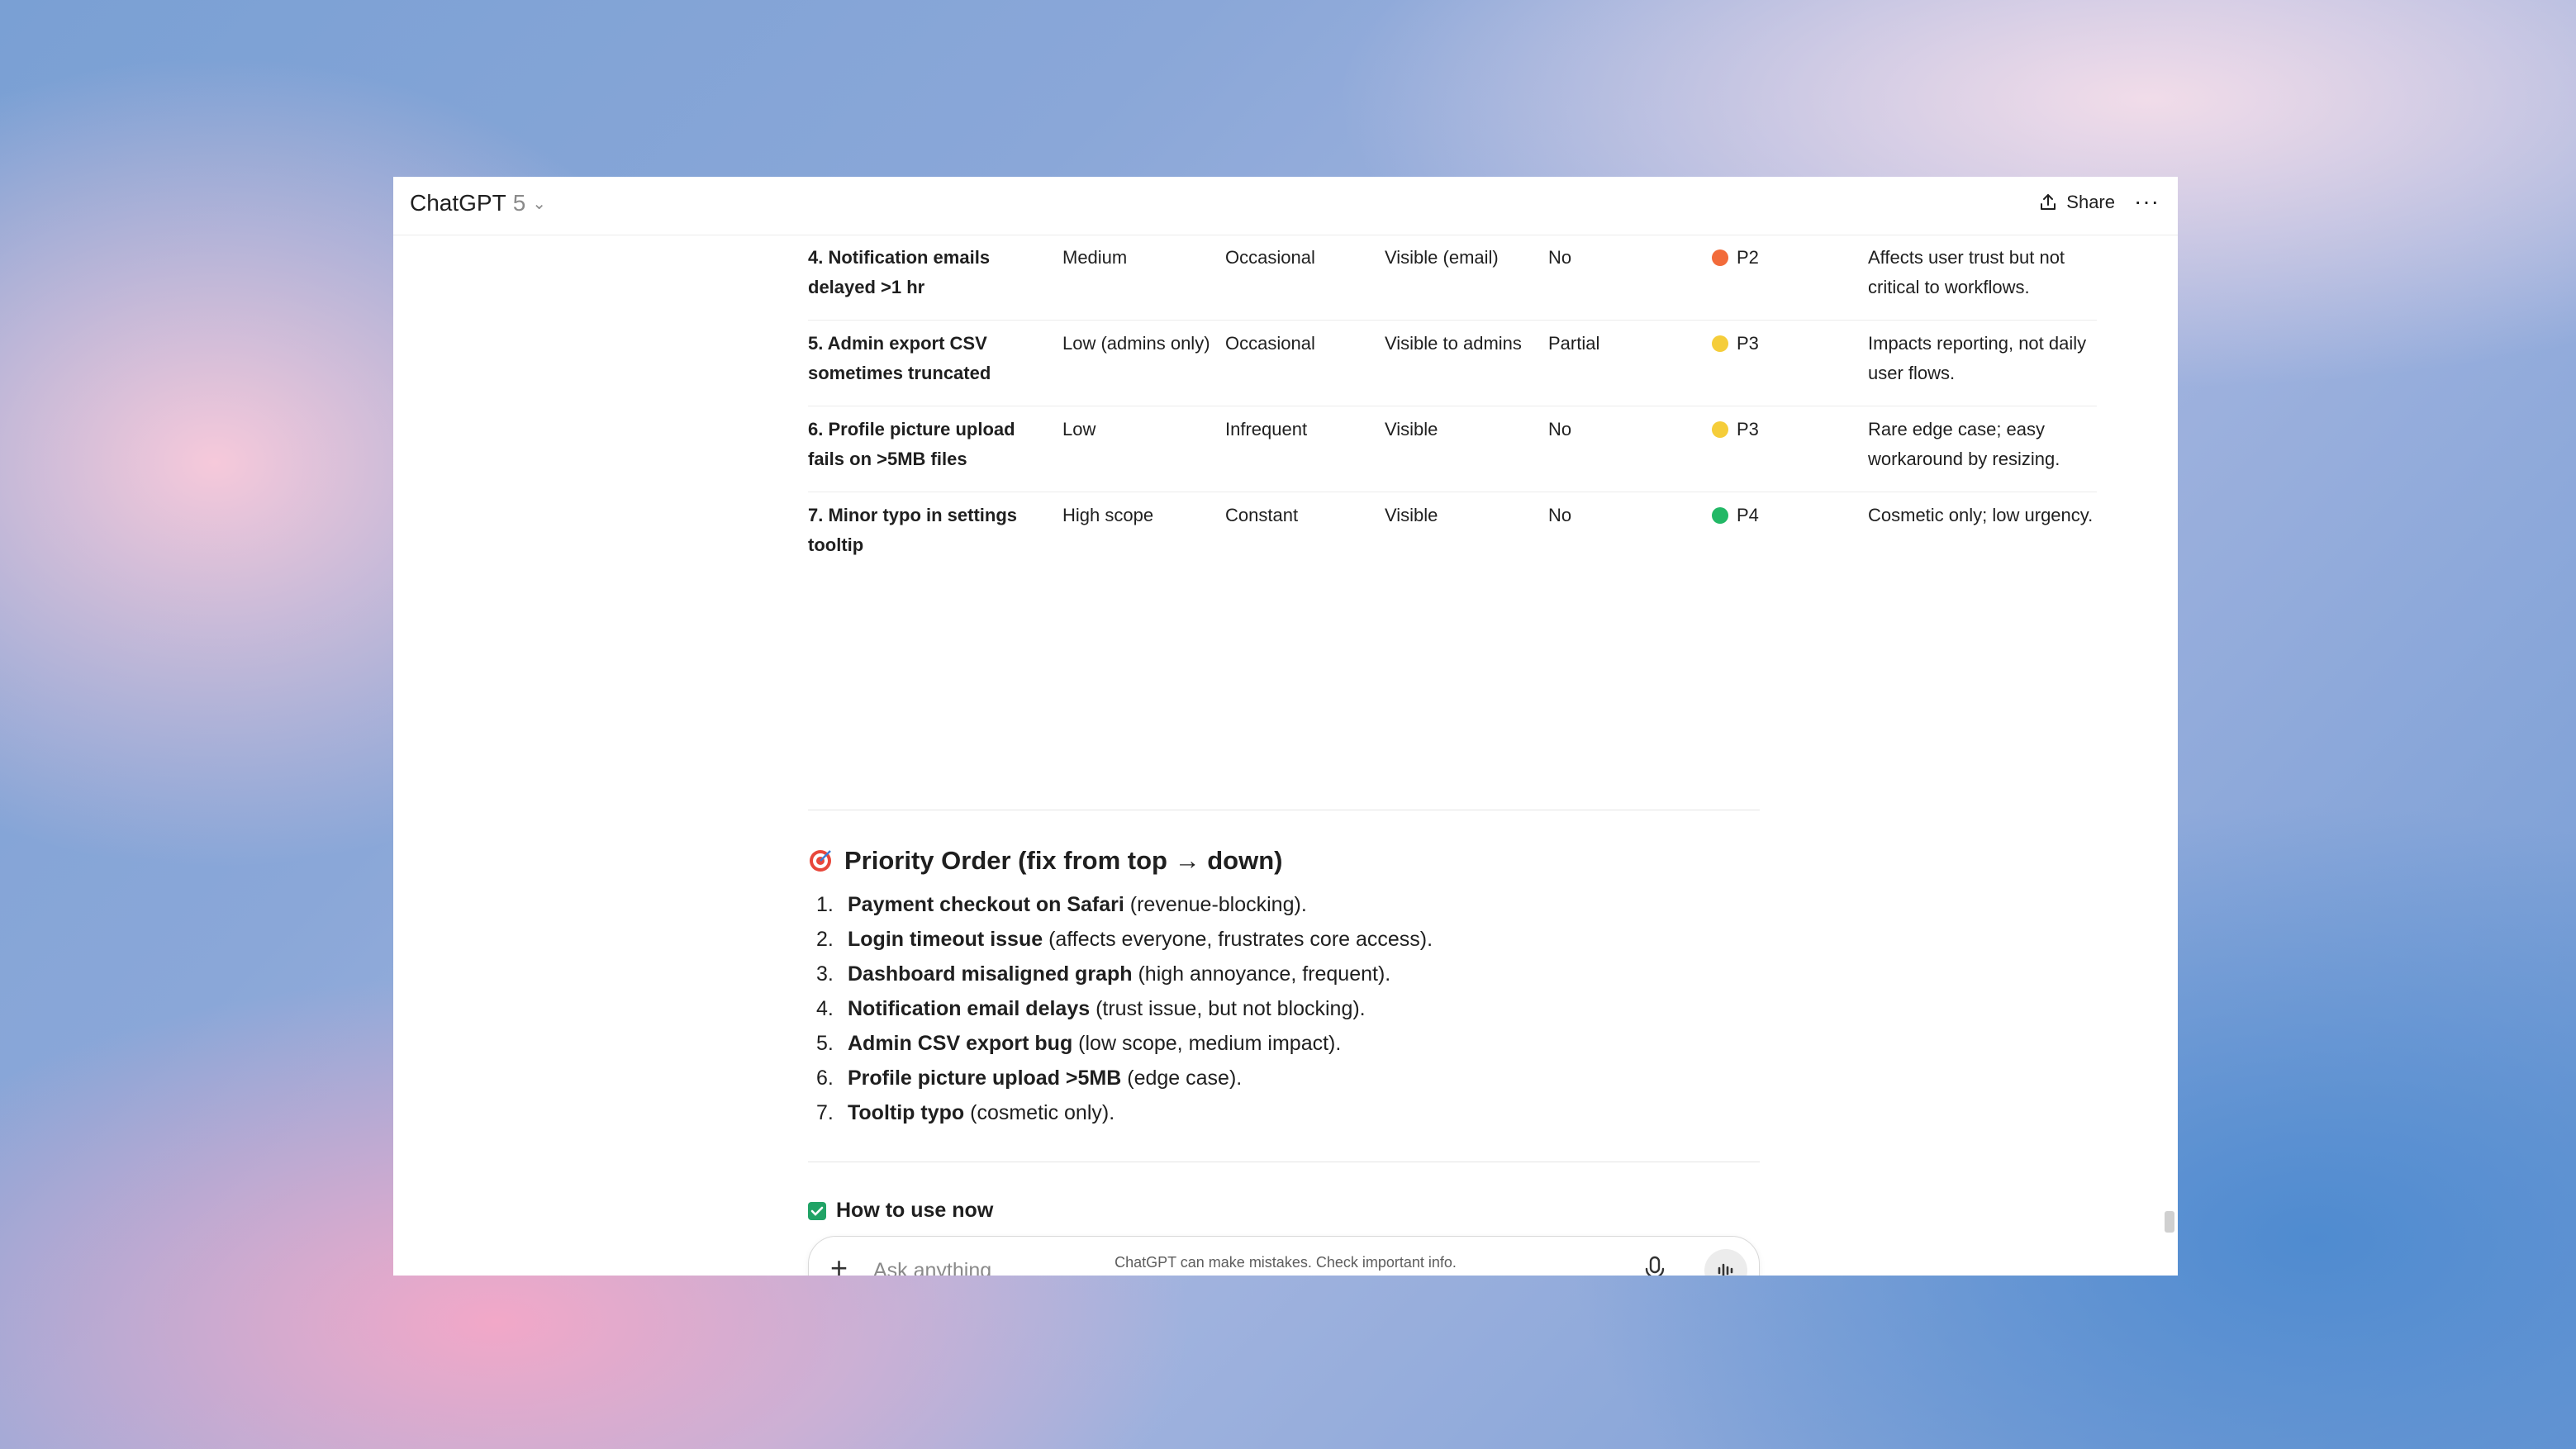 Image resolution: width=2576 pixels, height=1449 pixels. I want to click on cell-issue: 4. Notification emails delayed >1 hr, so click(899, 272).